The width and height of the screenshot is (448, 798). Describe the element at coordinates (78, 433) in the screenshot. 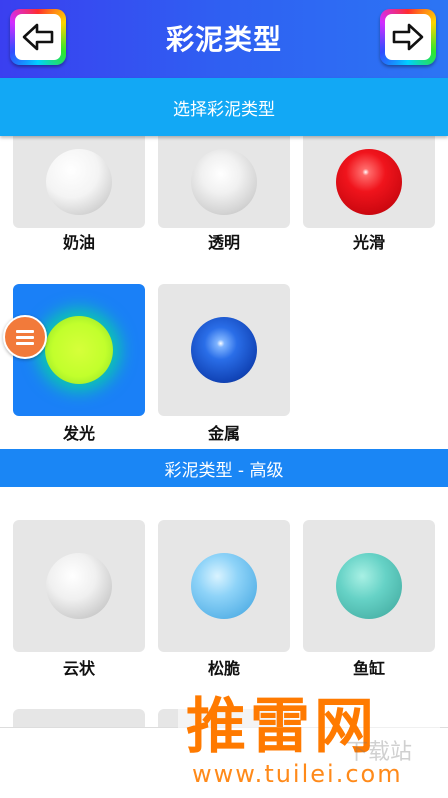

I see `type-label-glow: 发光` at that location.